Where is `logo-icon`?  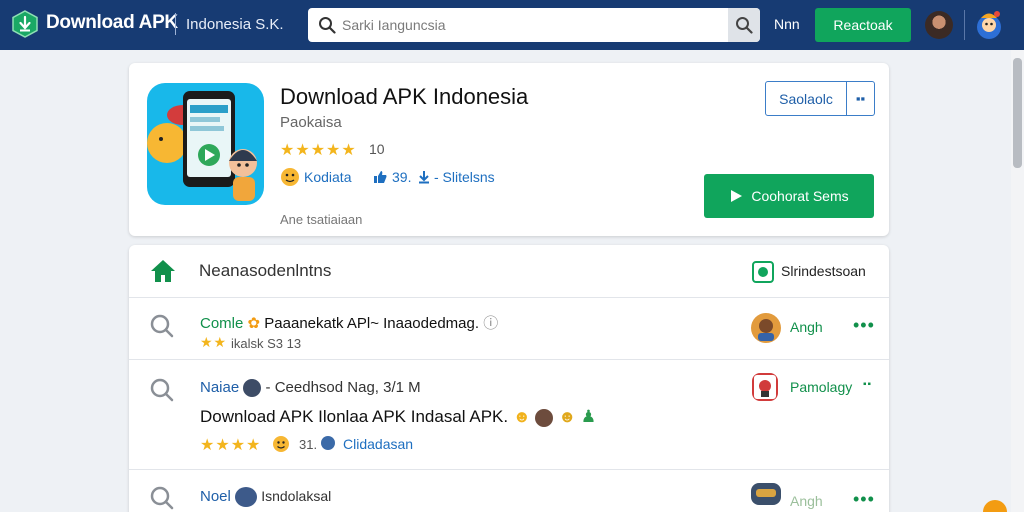 logo-icon is located at coordinates (25, 24).